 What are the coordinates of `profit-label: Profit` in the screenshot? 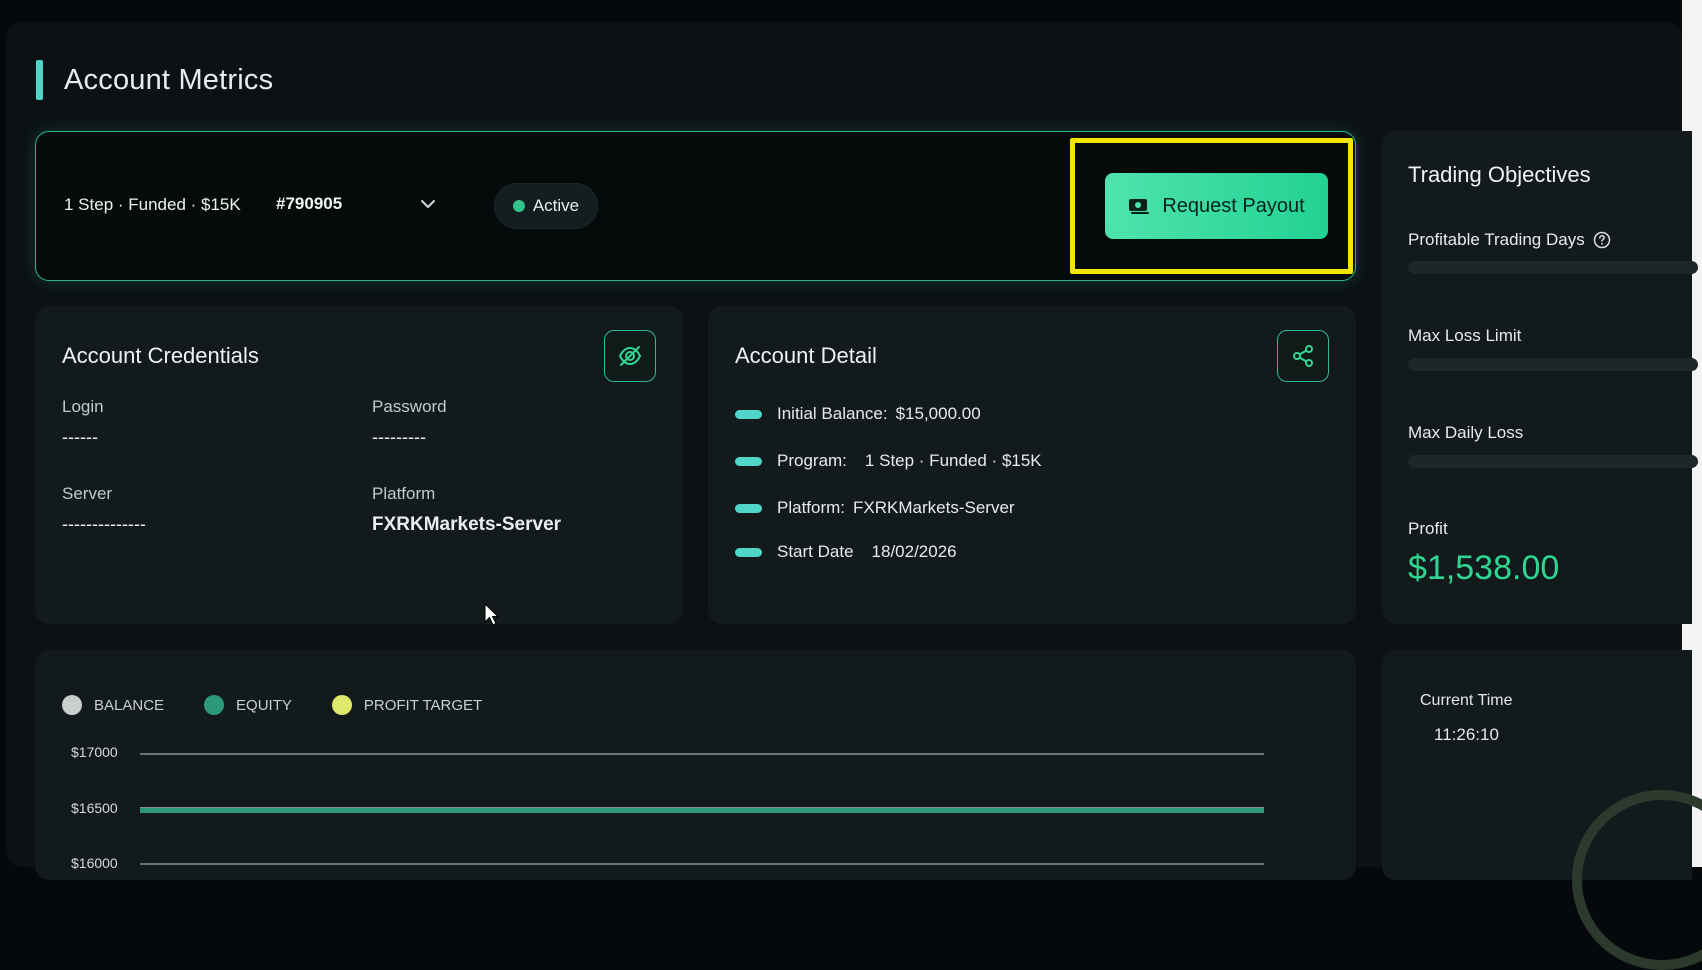 It's located at (1428, 528).